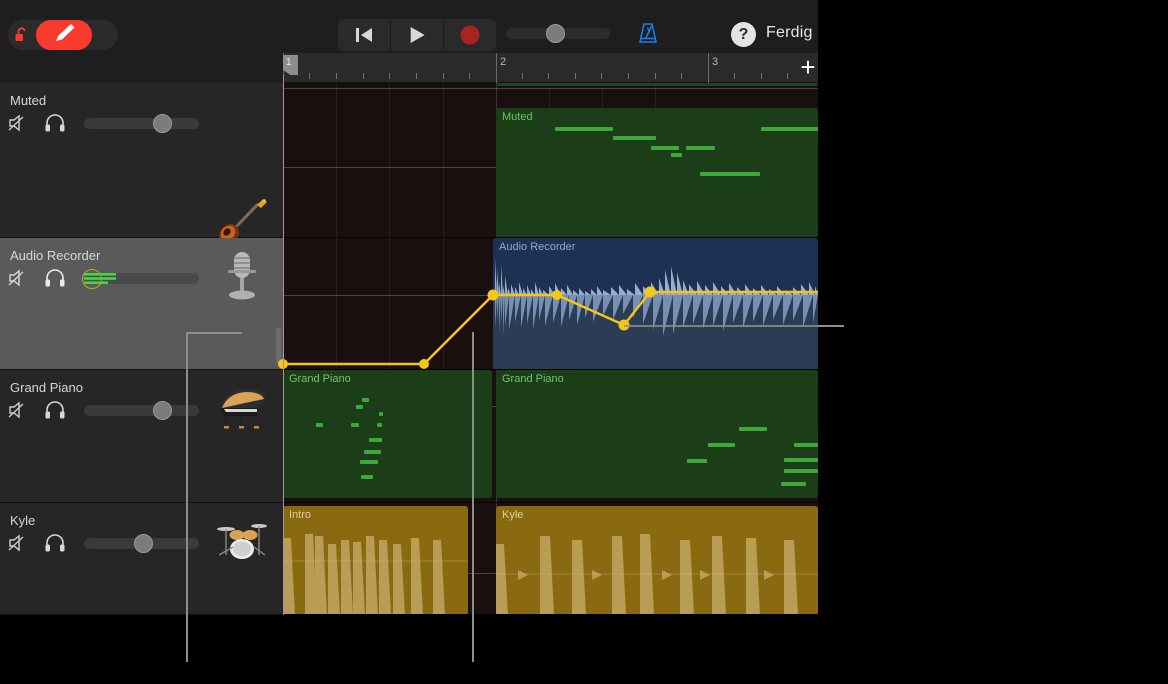 Image resolution: width=1168 pixels, height=684 pixels. Describe the element at coordinates (283, 345) in the screenshot. I see `playhead-line` at that location.